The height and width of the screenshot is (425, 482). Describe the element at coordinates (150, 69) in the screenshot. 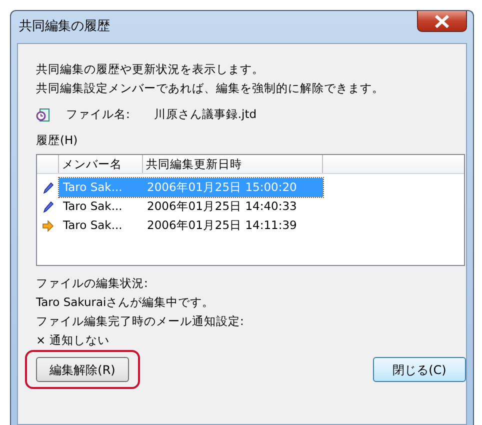

I see `description-text: 共同編集の履歴や更新状況を表示します。` at that location.